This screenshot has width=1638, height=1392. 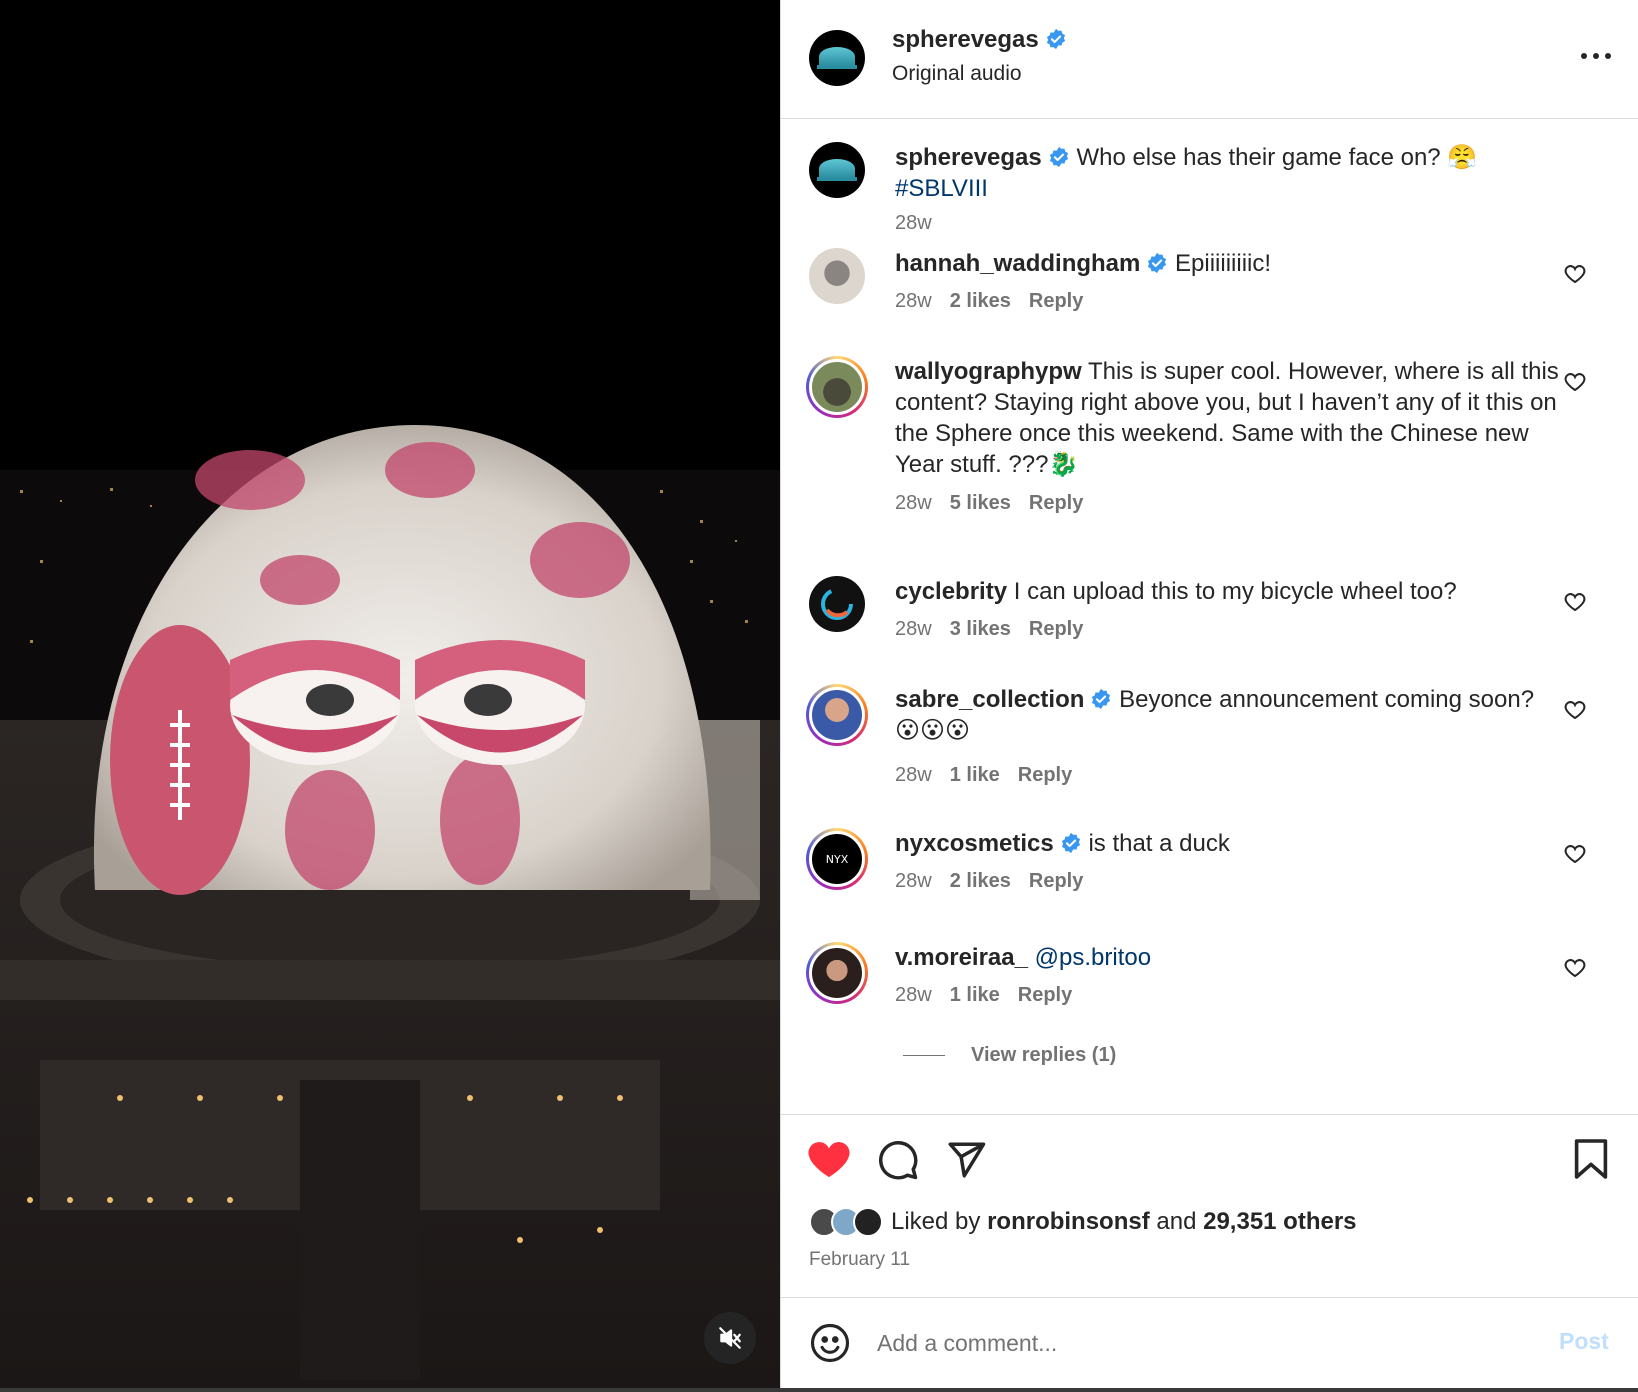 I want to click on comment-username: hannah_waddingham, so click(x=1017, y=263).